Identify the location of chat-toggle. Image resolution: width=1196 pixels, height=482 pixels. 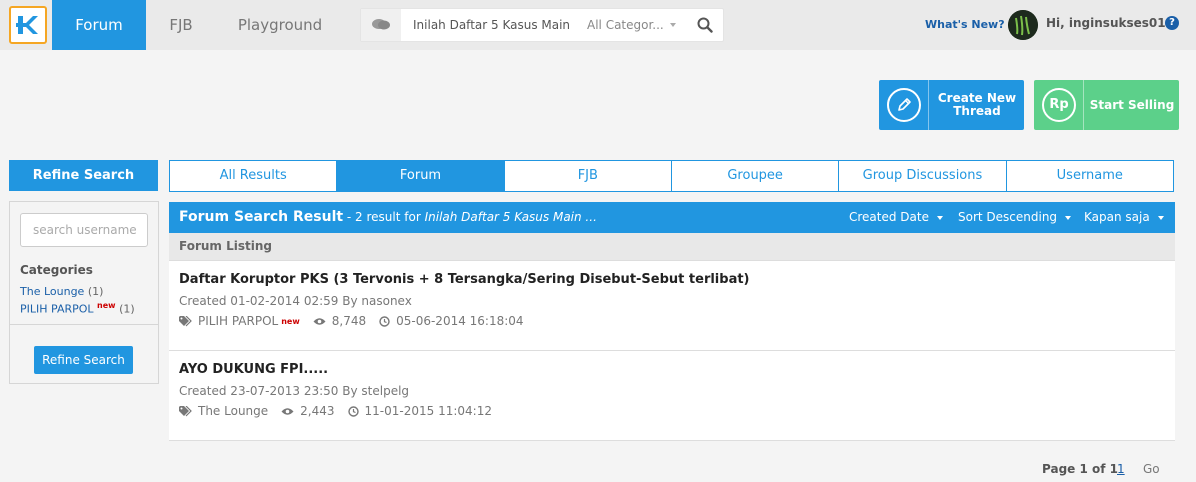
(381, 25).